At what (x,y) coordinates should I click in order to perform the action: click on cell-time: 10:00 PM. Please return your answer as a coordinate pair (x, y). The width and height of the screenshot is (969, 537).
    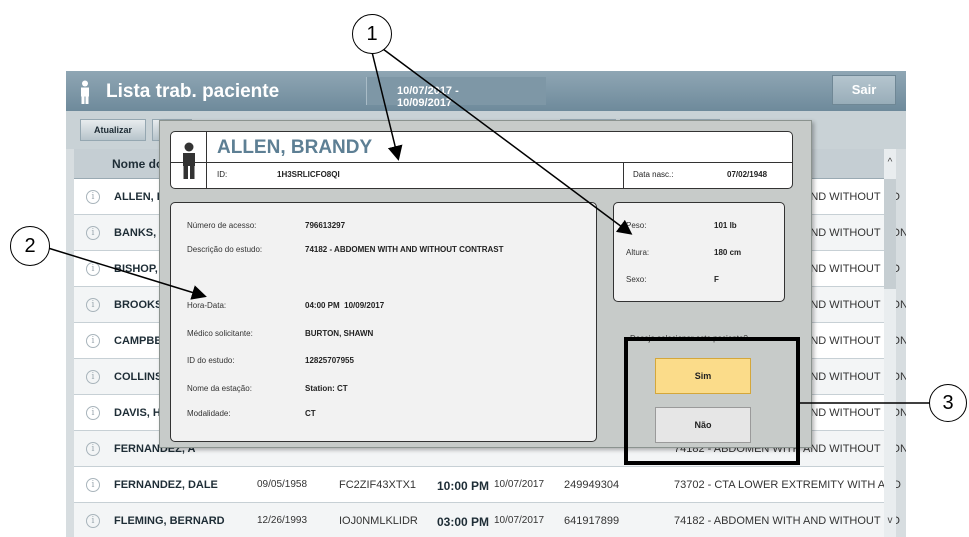
    Looking at the image, I should click on (463, 486).